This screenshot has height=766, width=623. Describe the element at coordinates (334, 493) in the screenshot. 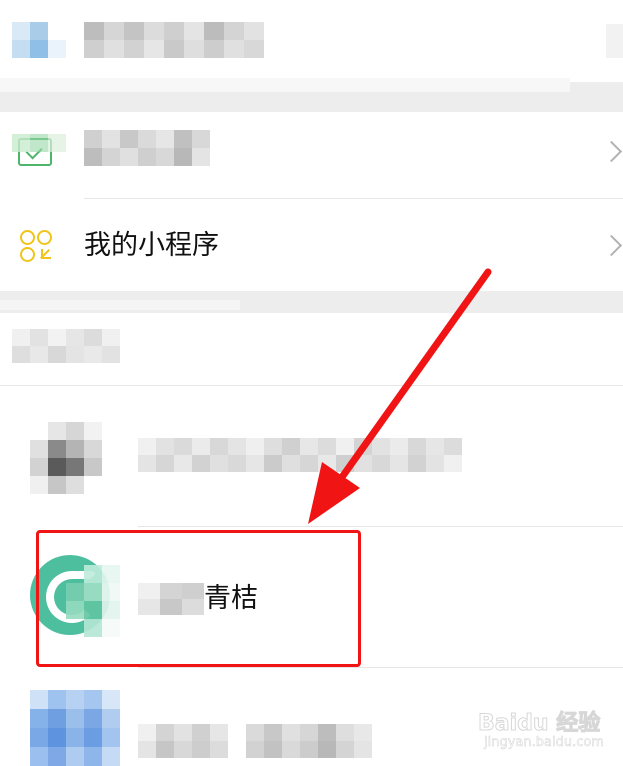

I see `arrow-head` at that location.